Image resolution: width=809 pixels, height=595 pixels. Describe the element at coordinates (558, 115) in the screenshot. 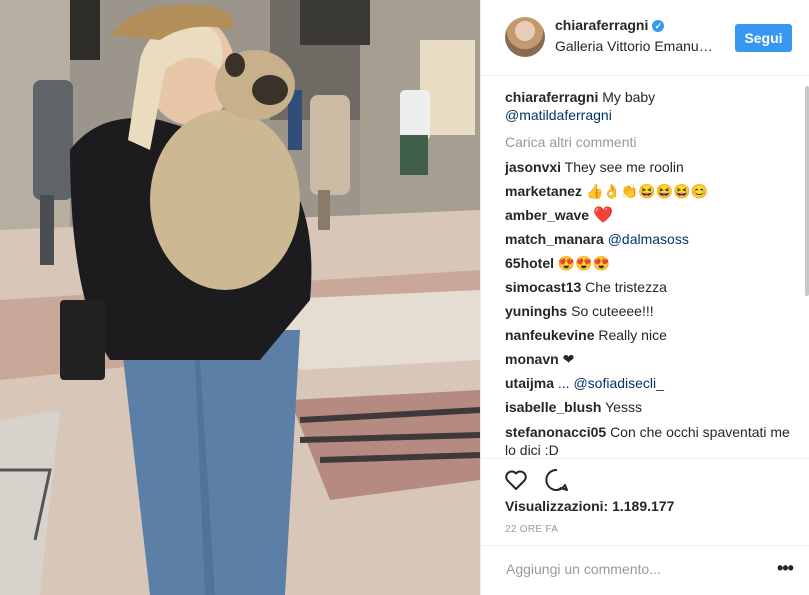

I see `caption-mention: @matildaferragni` at that location.